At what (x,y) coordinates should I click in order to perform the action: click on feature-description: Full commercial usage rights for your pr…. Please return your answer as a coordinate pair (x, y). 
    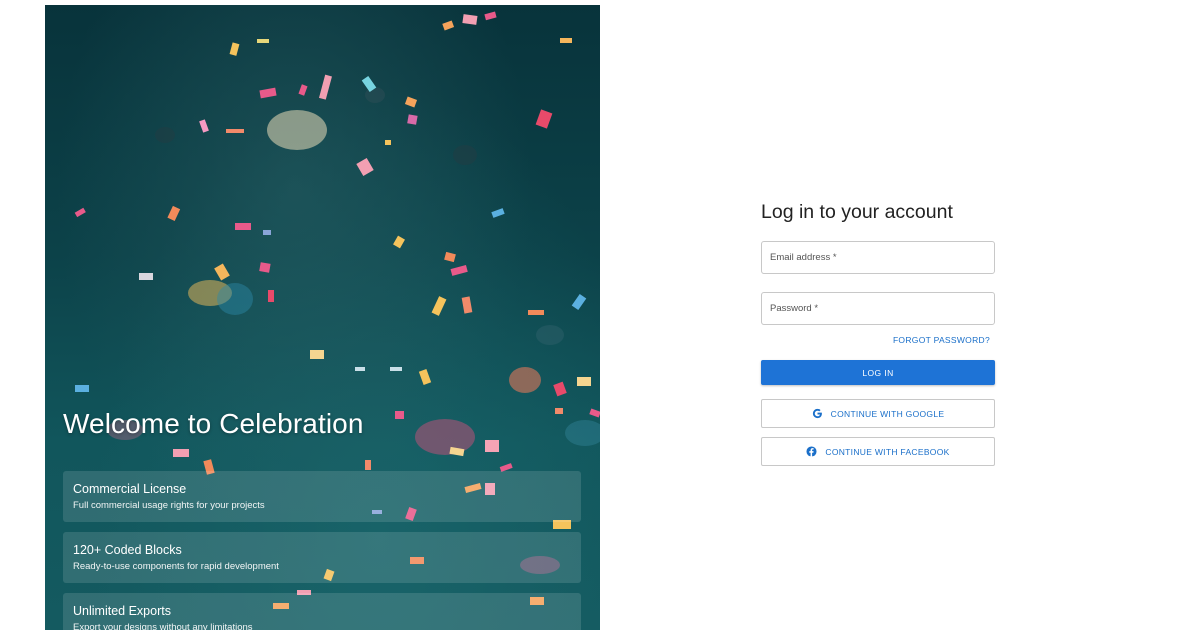
    Looking at the image, I should click on (169, 505).